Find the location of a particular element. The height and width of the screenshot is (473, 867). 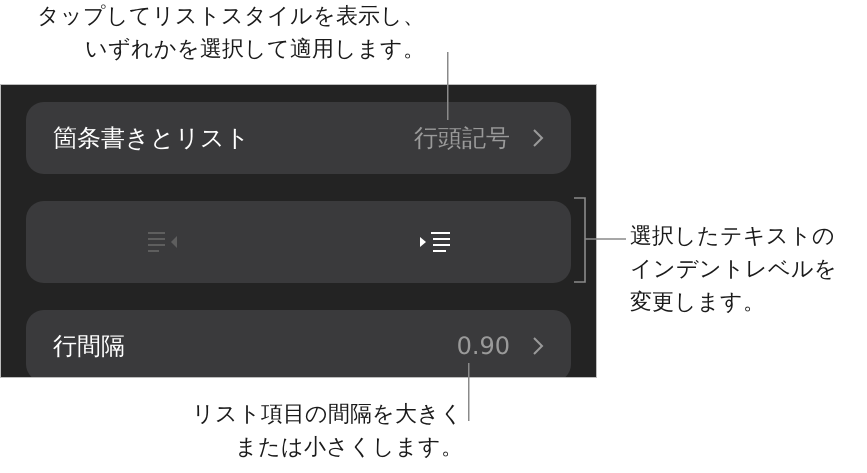

callout-line: または小さくします。 is located at coordinates (349, 448).